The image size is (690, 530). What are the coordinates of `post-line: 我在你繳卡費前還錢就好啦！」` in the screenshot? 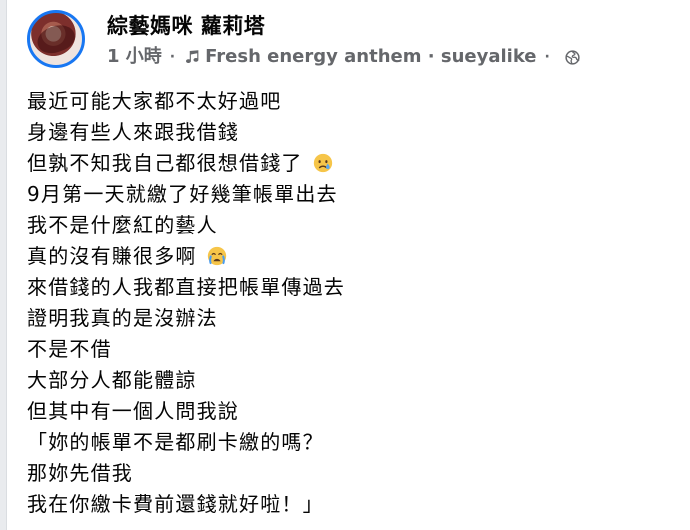 It's located at (347, 504).